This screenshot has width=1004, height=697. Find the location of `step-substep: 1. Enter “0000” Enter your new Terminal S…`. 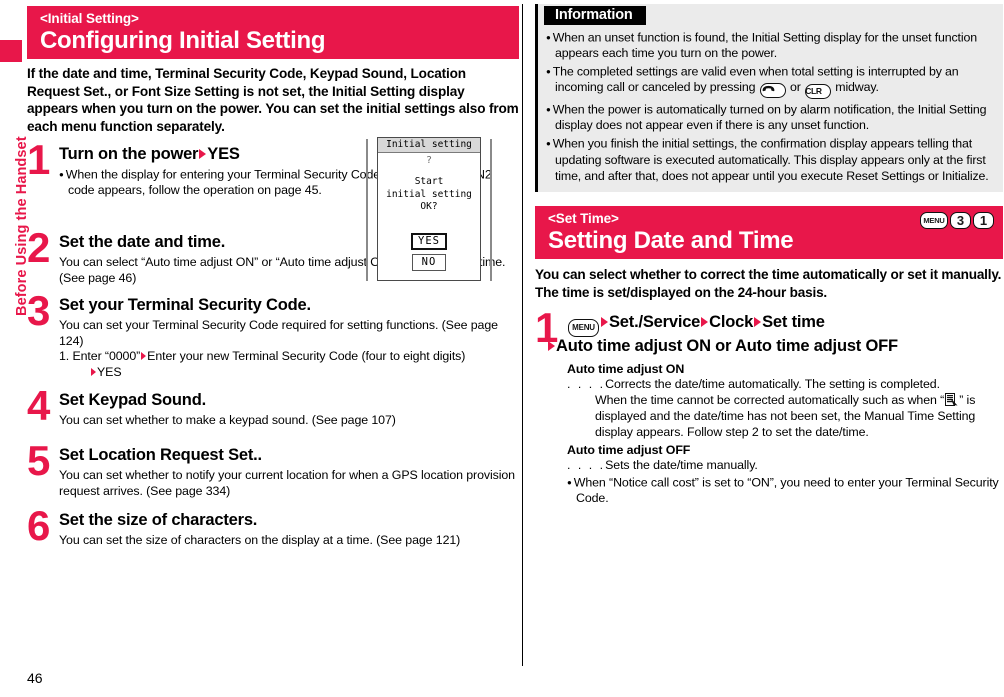

step-substep: 1. Enter “0000” Enter your new Terminal S… is located at coordinates (289, 357).